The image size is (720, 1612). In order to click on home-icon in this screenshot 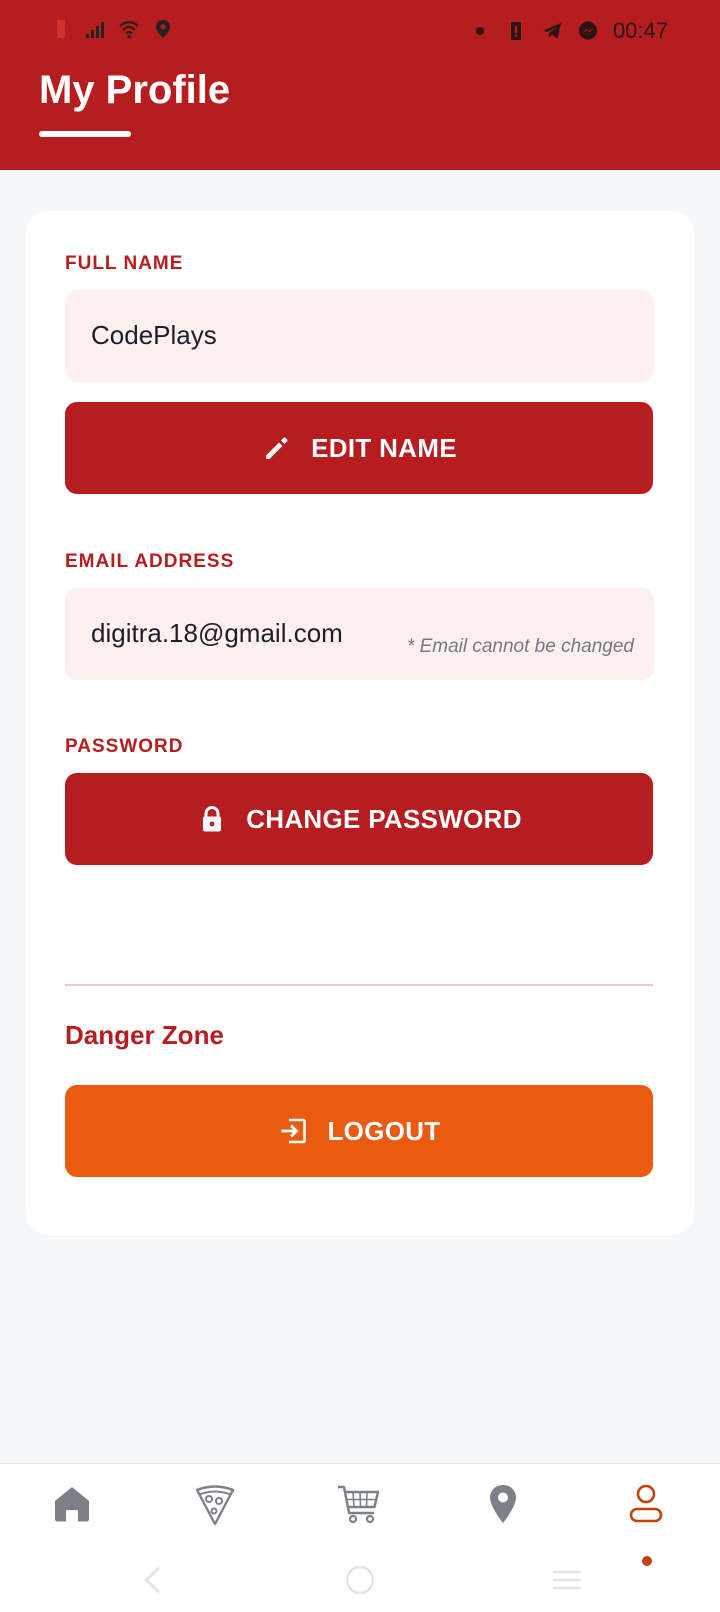, I will do `click(72, 1504)`.